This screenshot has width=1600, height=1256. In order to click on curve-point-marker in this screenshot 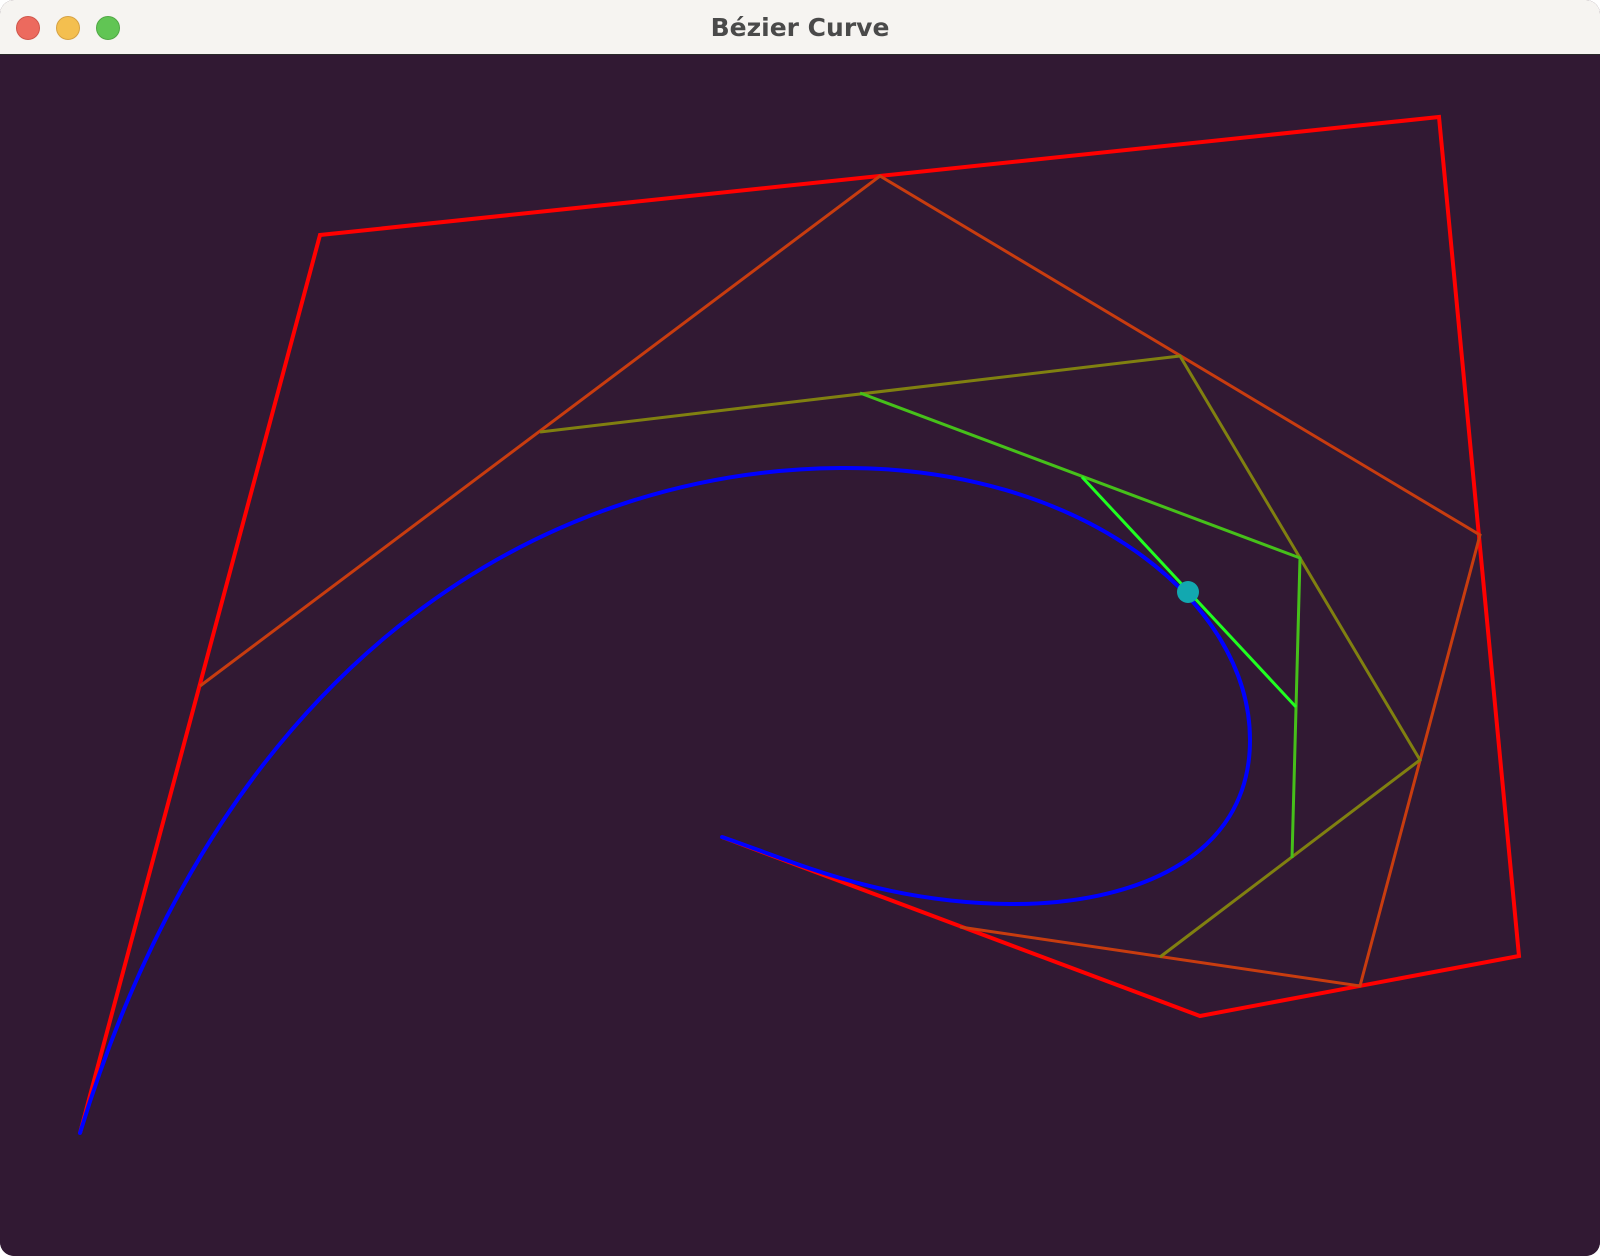, I will do `click(1188, 592)`.